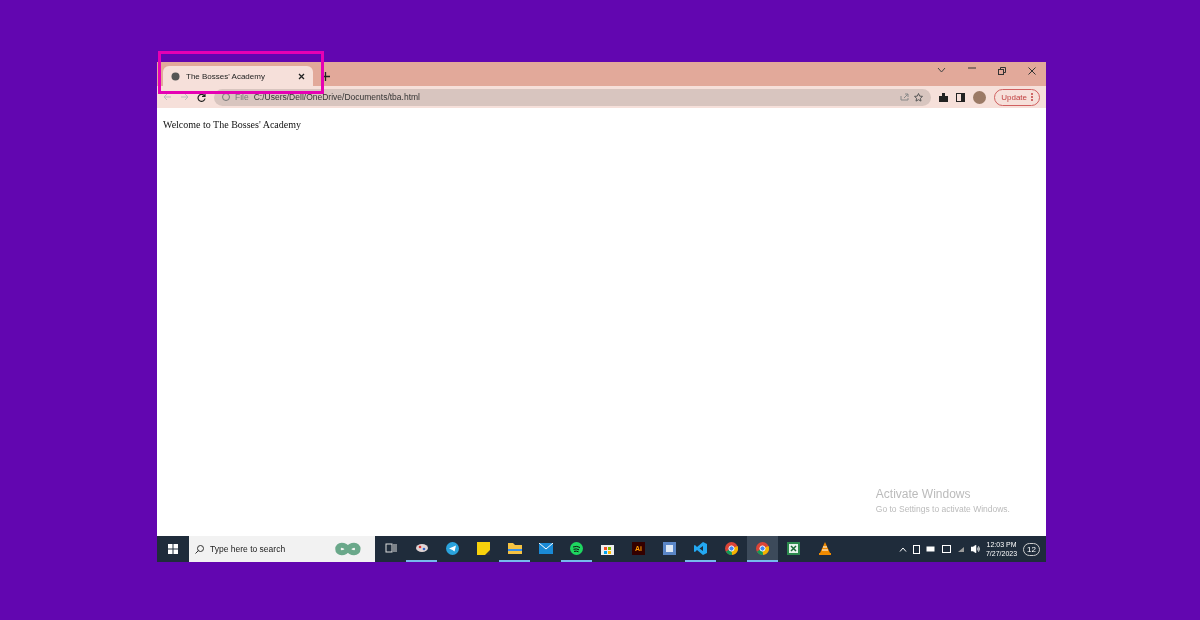  I want to click on taskbar-search-field: Type here to search, so click(282, 549).